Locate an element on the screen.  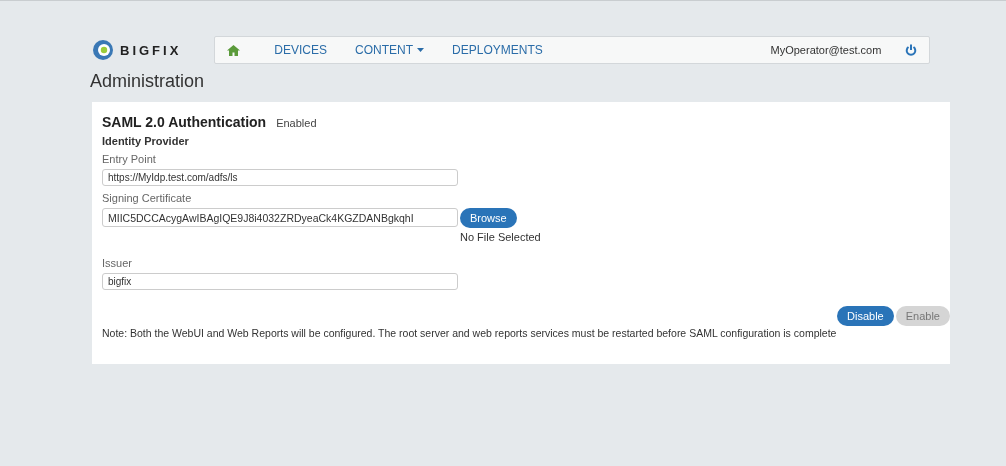
input-field: MIIC5DCCAcygAwIBAgIQE9J8i4032ZRDyeaCk4KGZDANBgkqhI is located at coordinates (280, 217).